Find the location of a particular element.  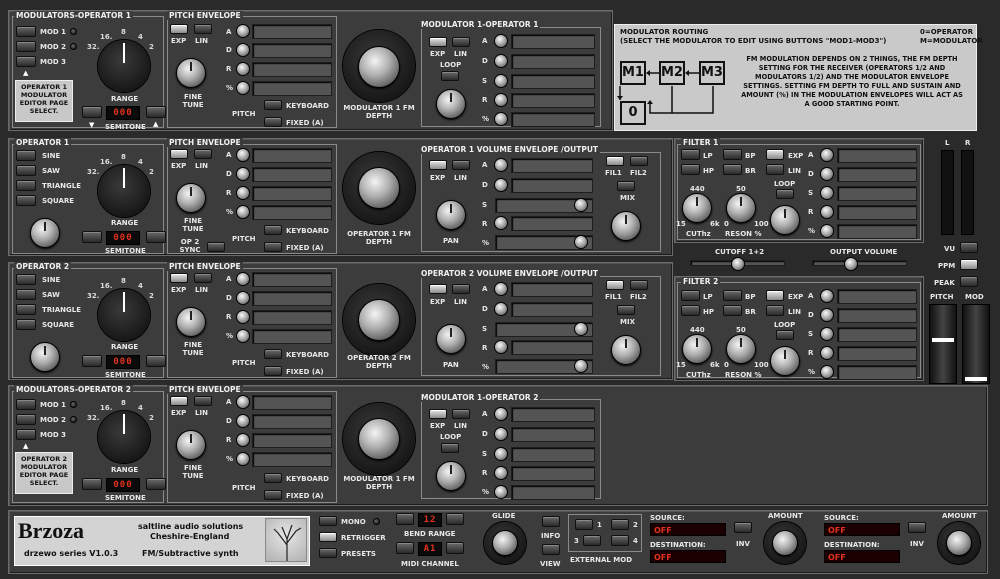

retrigger-button is located at coordinates (328, 537).